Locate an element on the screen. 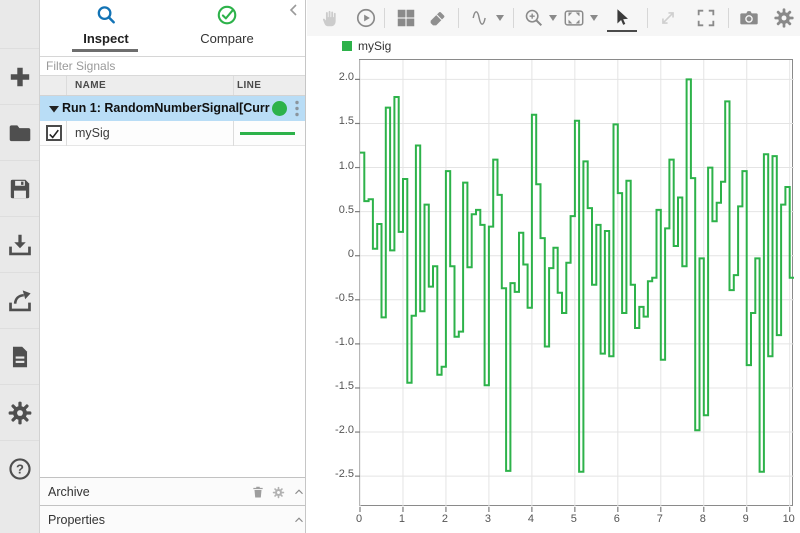 The image size is (800, 533). panel-tabbar: Inspect Compare is located at coordinates (172, 28).